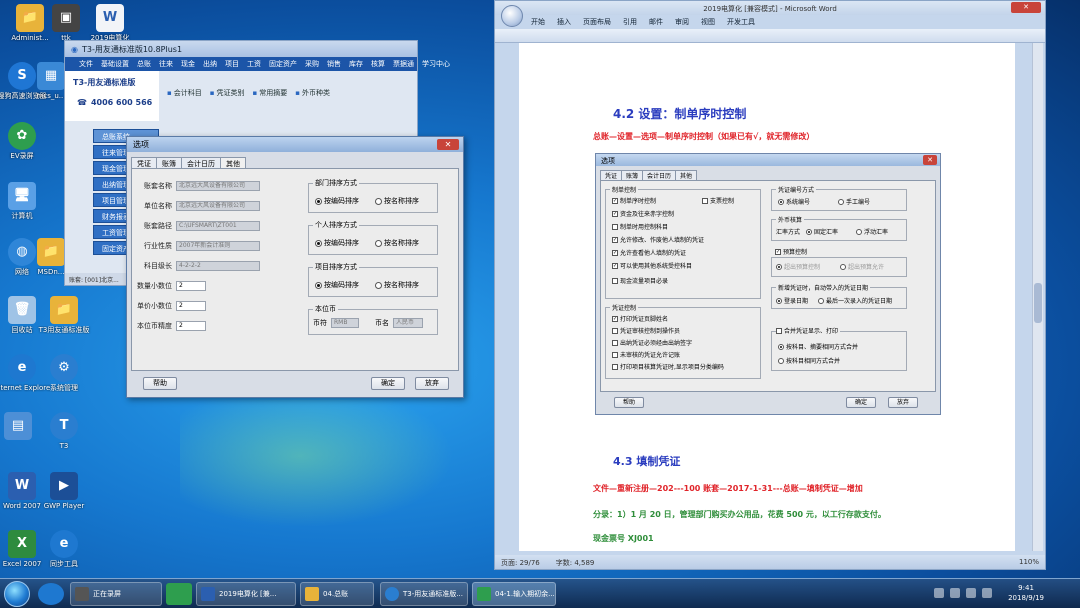 The width and height of the screenshot is (1080, 608). I want to click on page-counter: 页面: 29/76, so click(520, 562).